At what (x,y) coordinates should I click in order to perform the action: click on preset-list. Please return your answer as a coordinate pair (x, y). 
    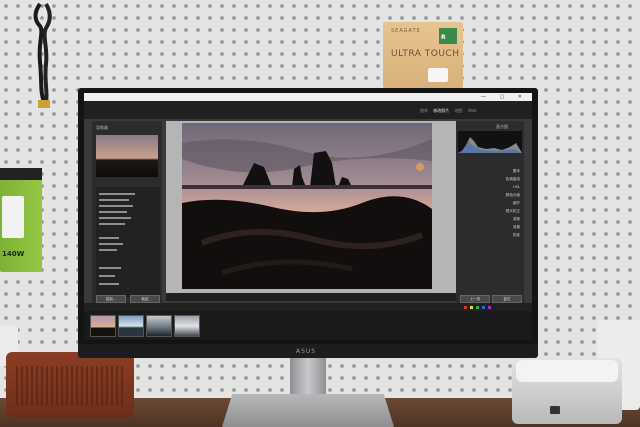
    Looking at the image, I should click on (128, 242).